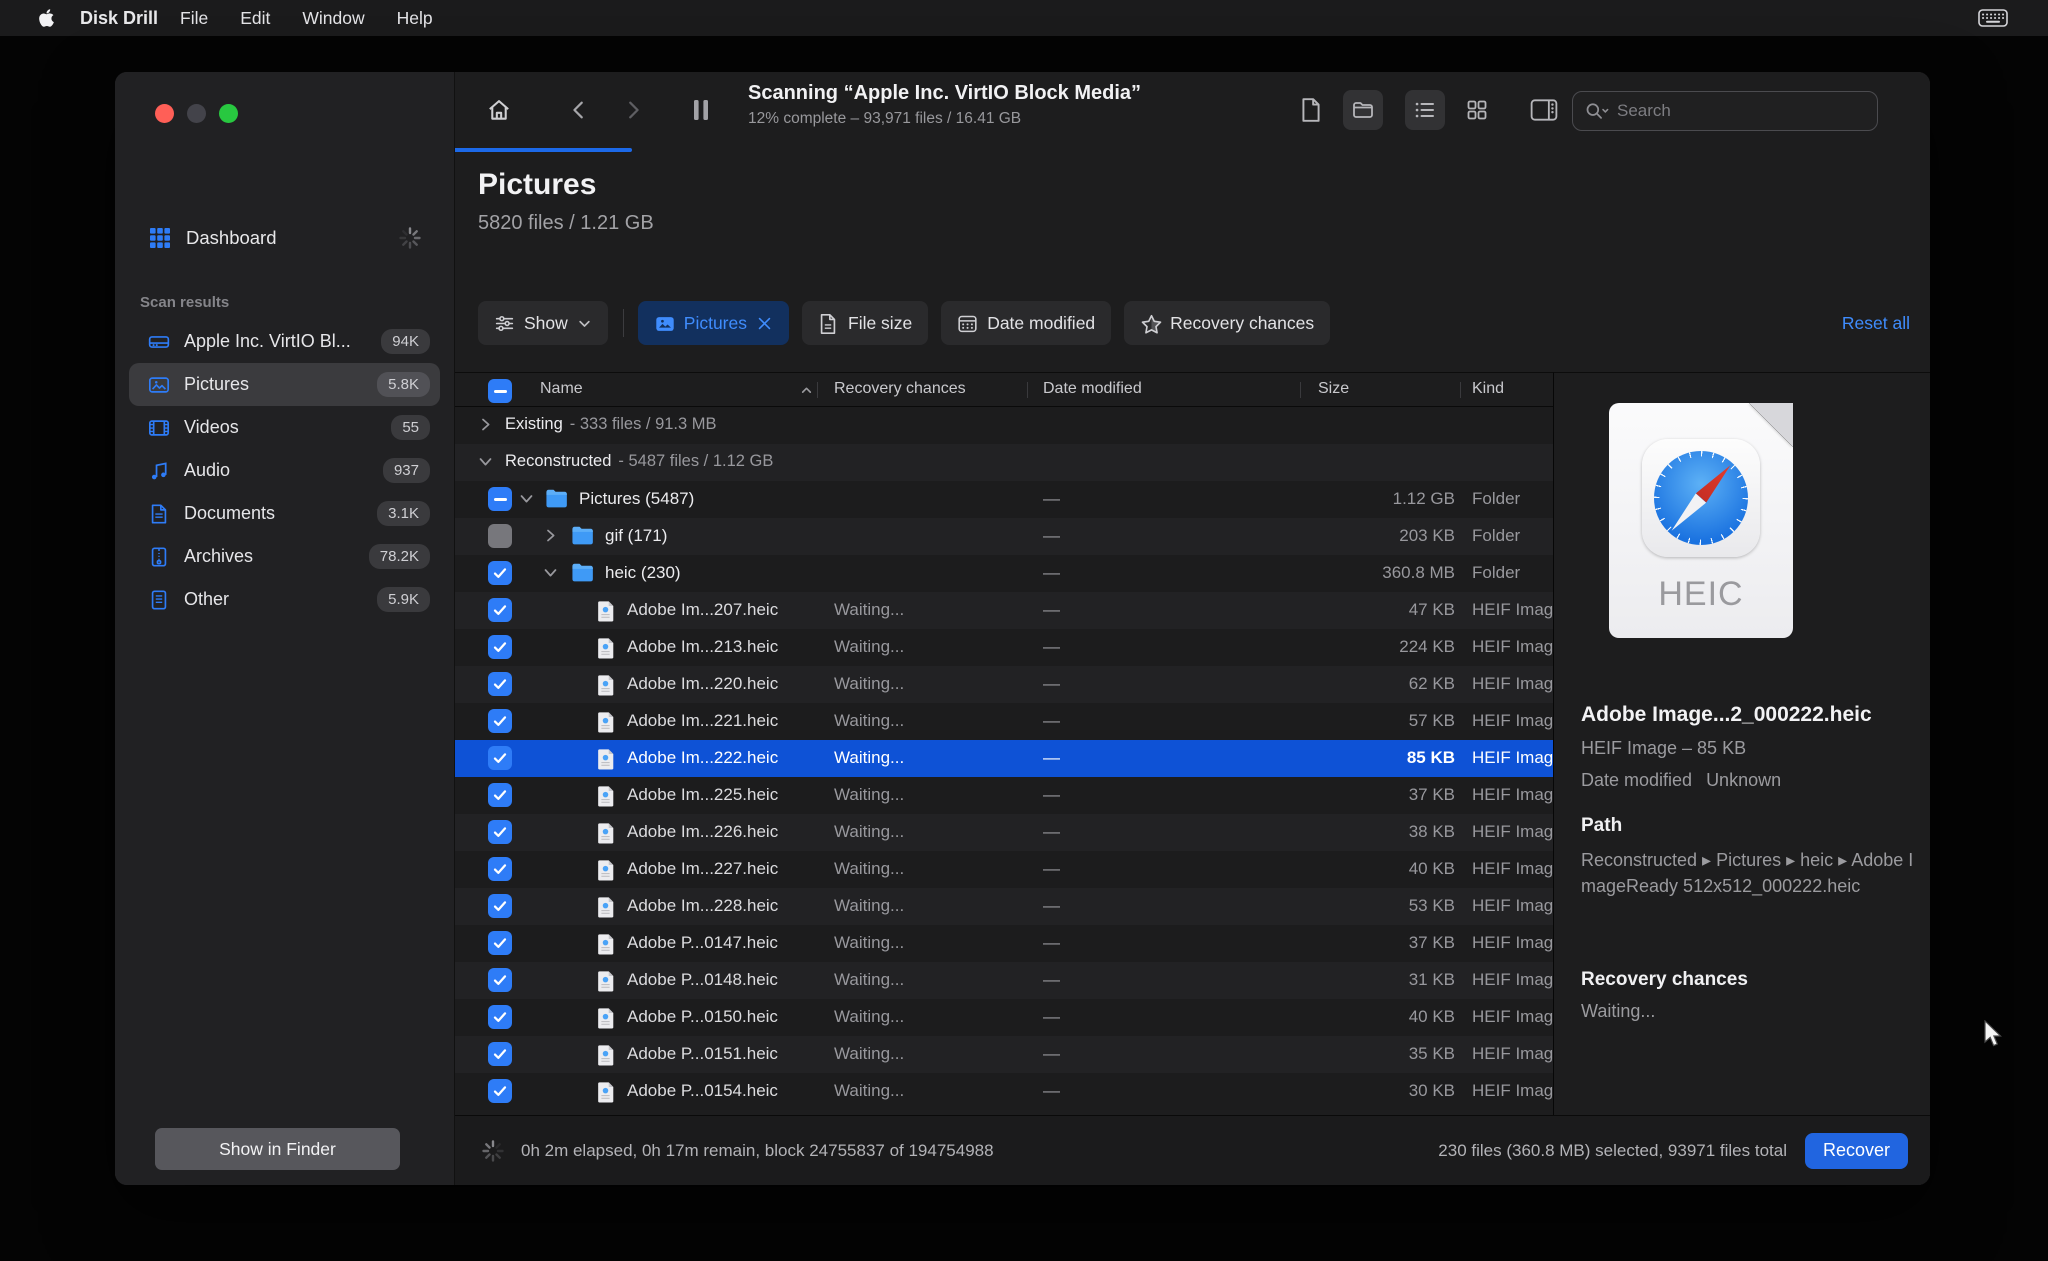 The height and width of the screenshot is (1261, 2048). I want to click on show-in-finder-button: Show in Finder, so click(277, 1149).